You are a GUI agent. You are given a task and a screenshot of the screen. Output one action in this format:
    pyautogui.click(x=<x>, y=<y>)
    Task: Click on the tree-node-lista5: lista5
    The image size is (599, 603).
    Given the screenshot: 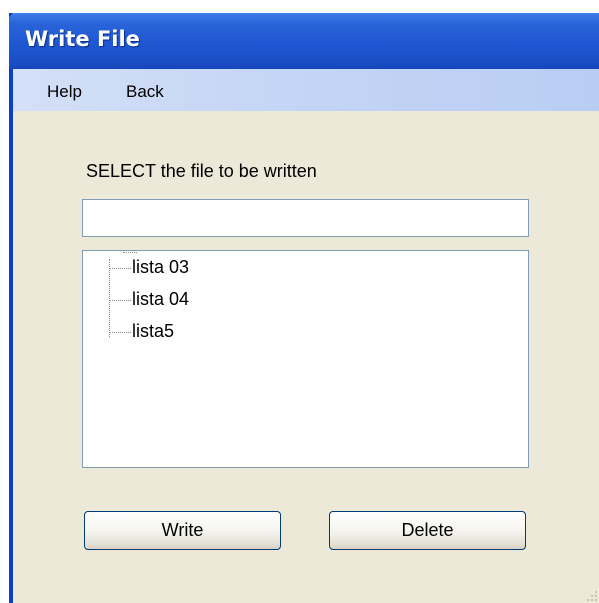 What is the action you would take?
    pyautogui.click(x=209, y=332)
    